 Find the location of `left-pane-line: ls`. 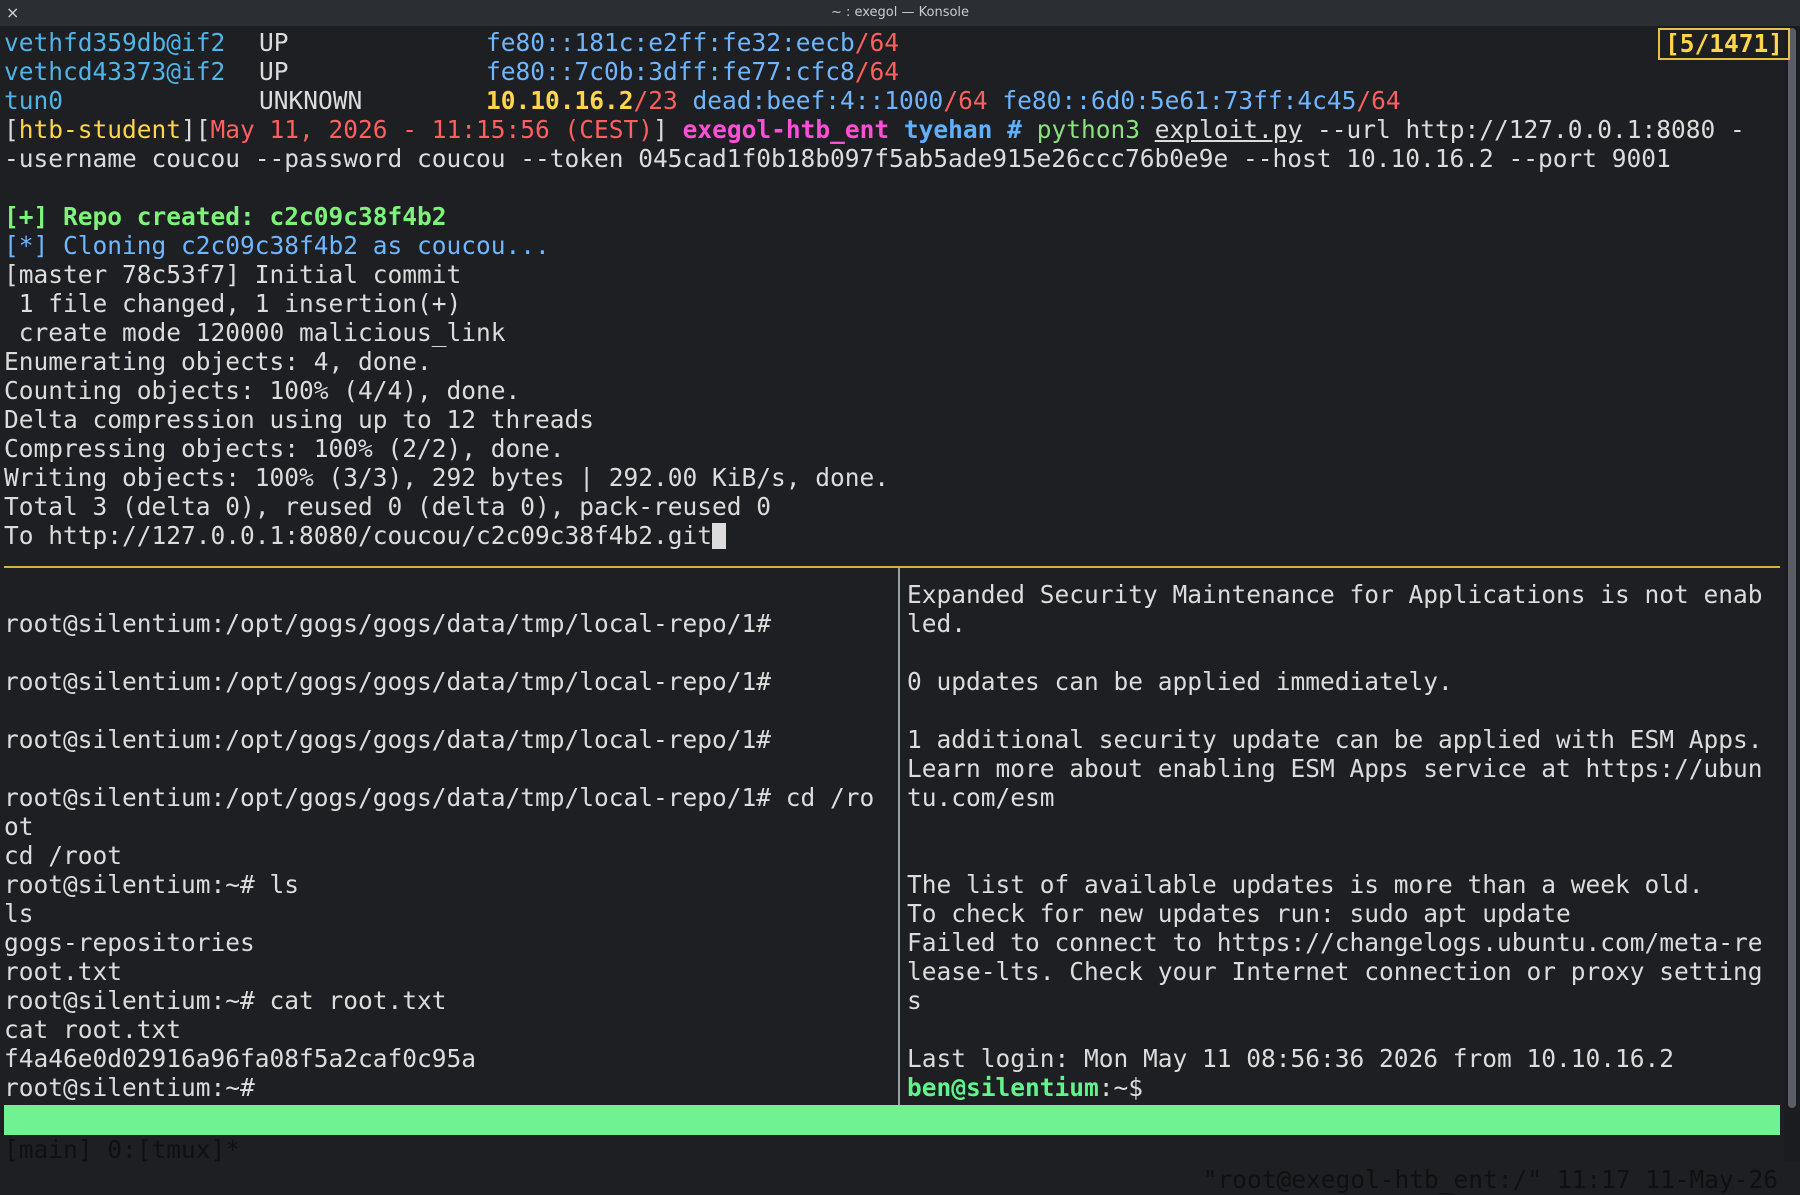

left-pane-line: ls is located at coordinates (19, 913).